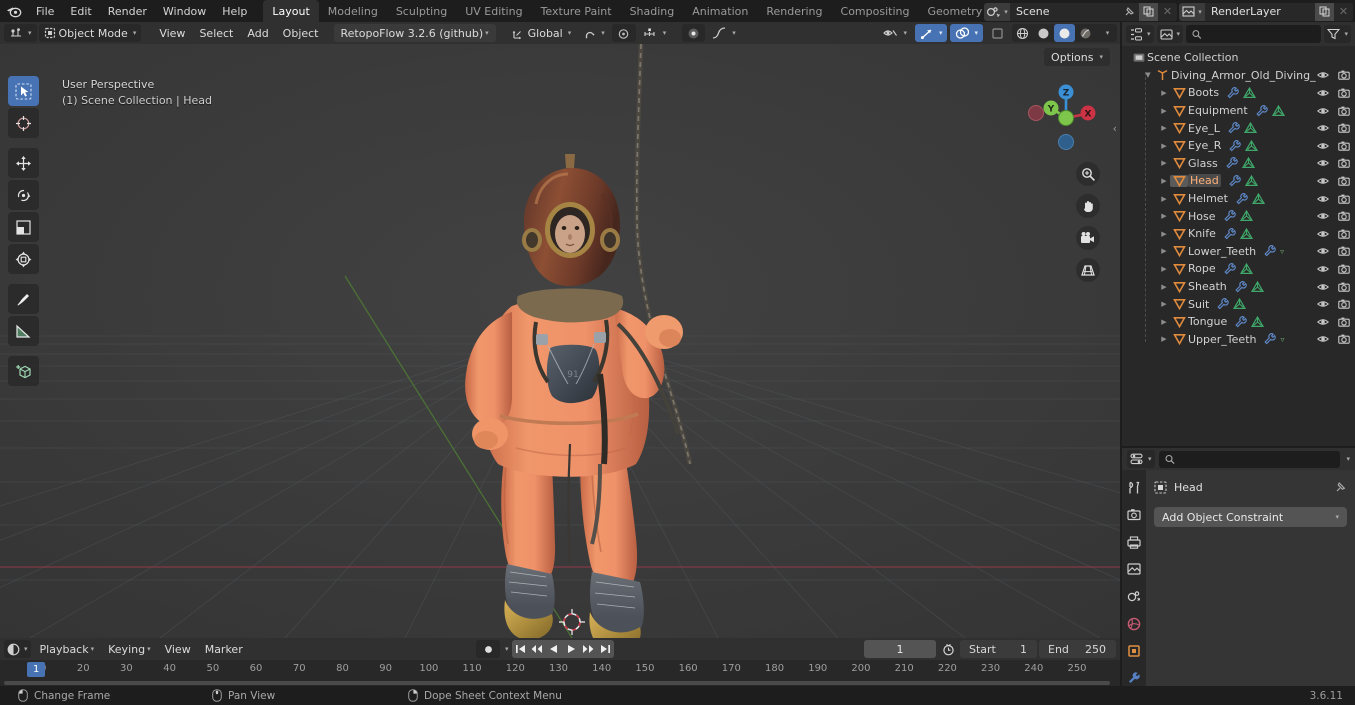 Image resolution: width=1355 pixels, height=705 pixels. What do you see at coordinates (488, 649) in the screenshot?
I see `auto-keying-toggle` at bounding box center [488, 649].